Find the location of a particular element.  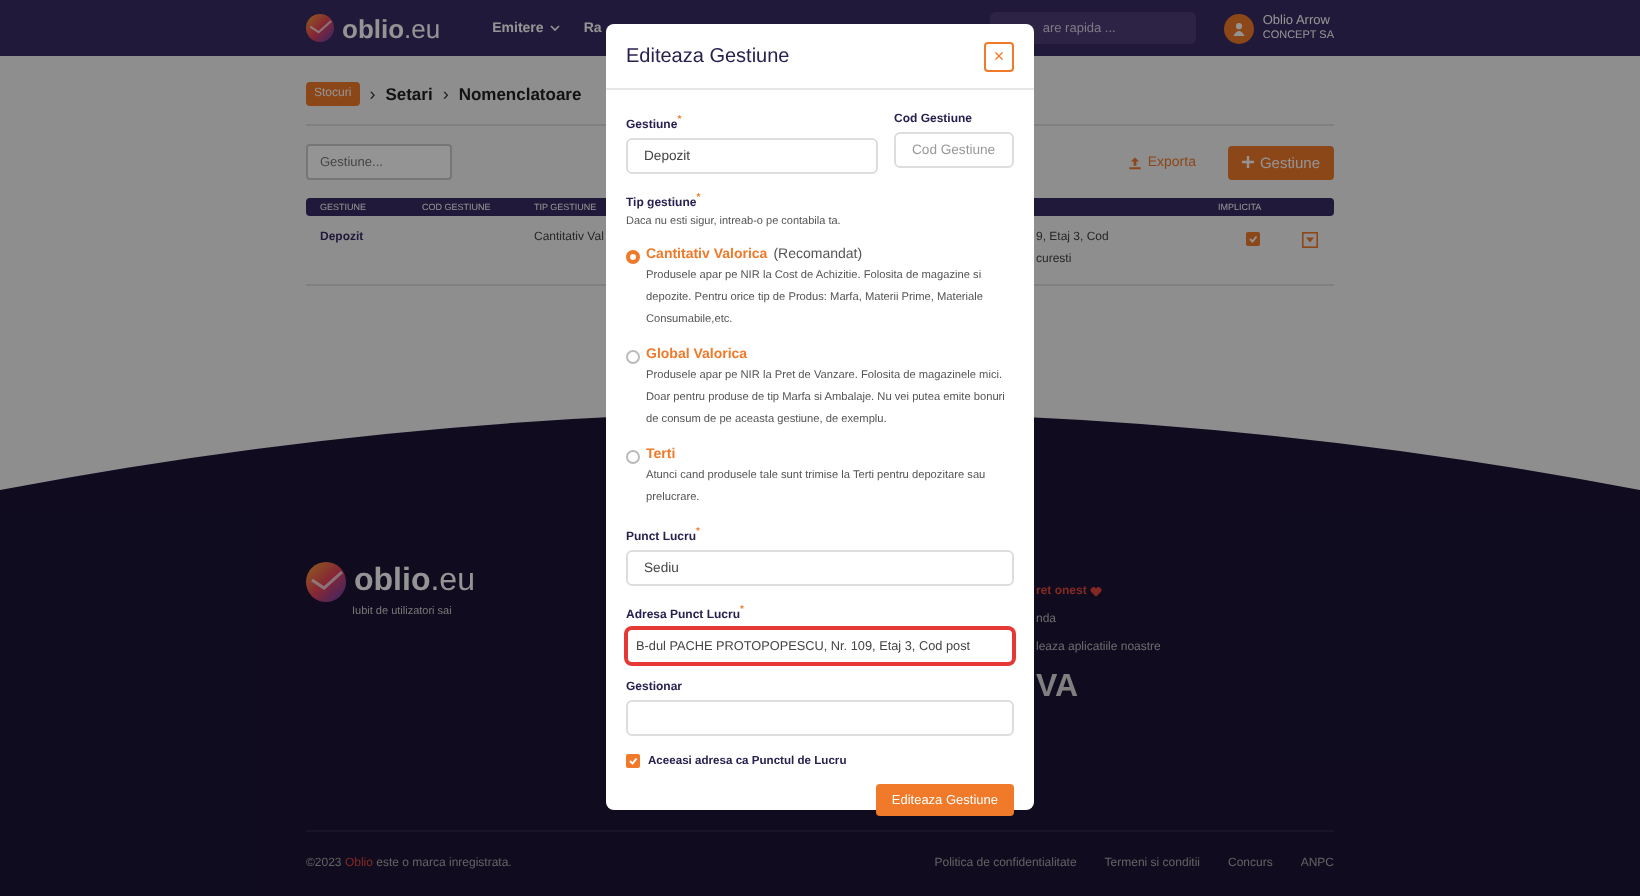

modal-title: Editeaza Gestiune is located at coordinates (708, 56).